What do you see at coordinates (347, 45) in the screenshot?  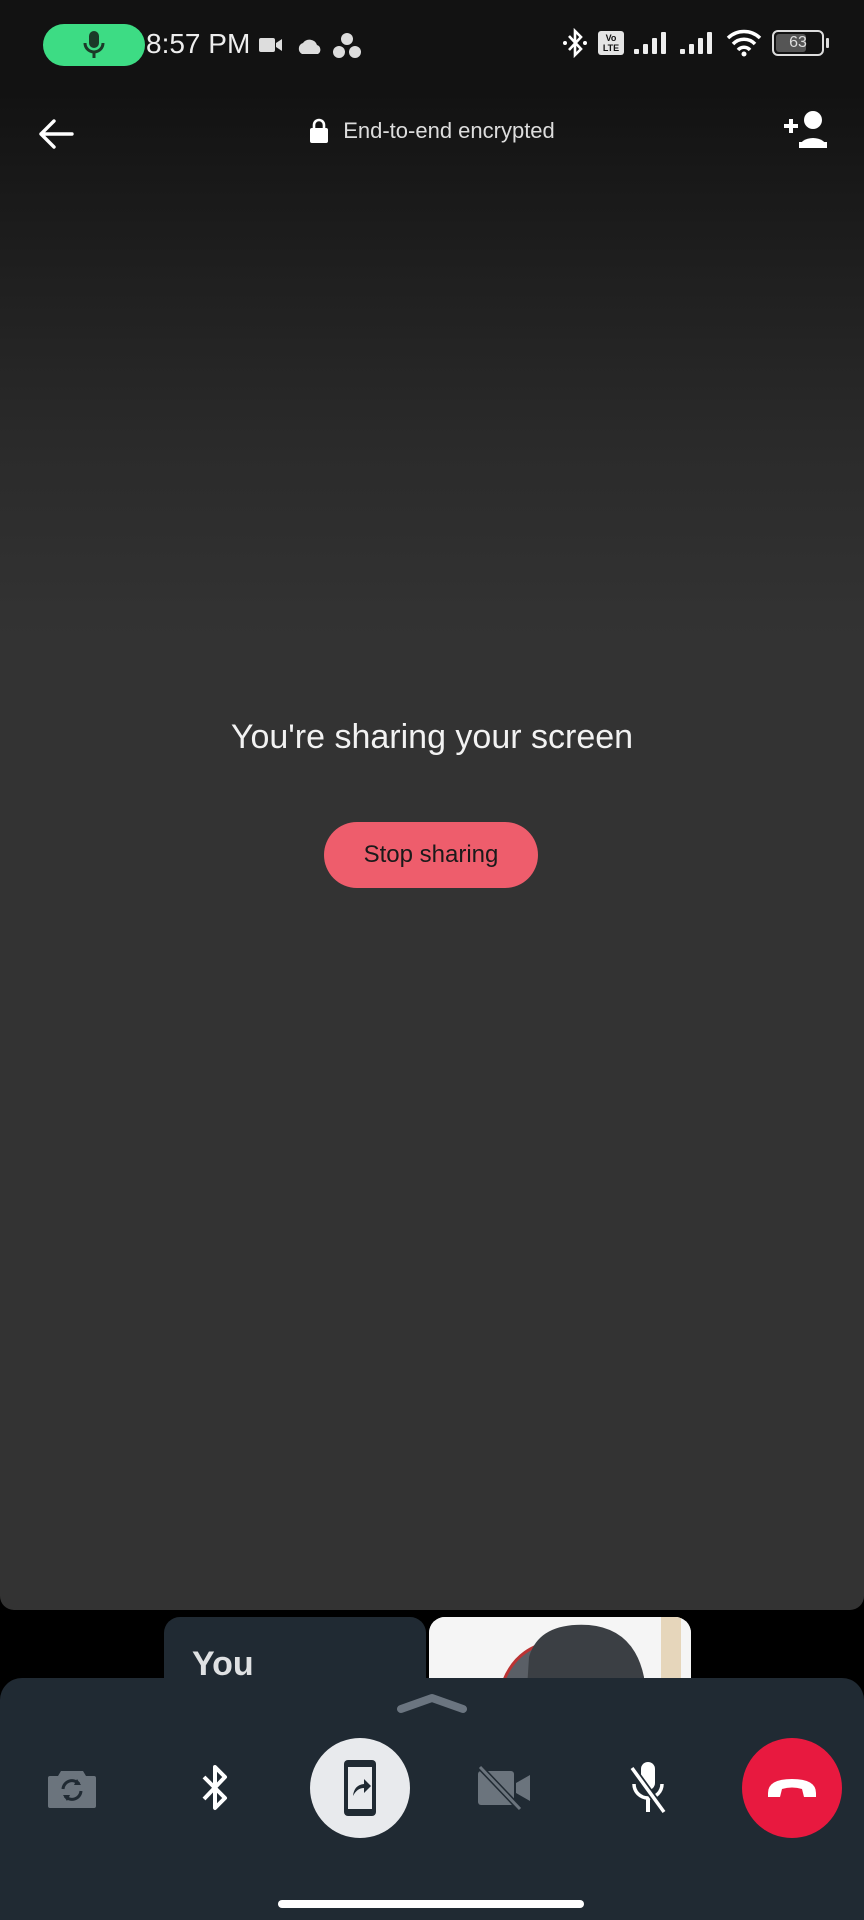 I see `dots-cluster-icon` at bounding box center [347, 45].